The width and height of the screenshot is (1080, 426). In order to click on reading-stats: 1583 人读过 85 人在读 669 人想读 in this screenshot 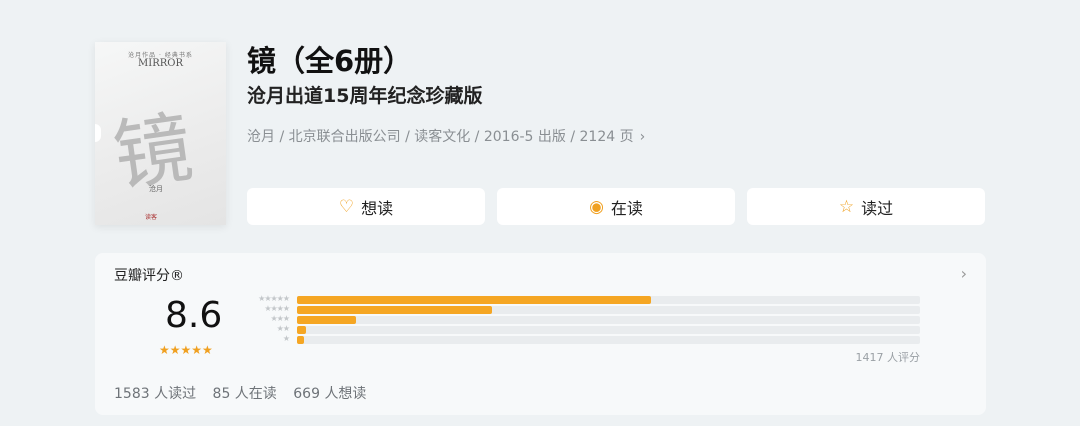, I will do `click(246, 393)`.